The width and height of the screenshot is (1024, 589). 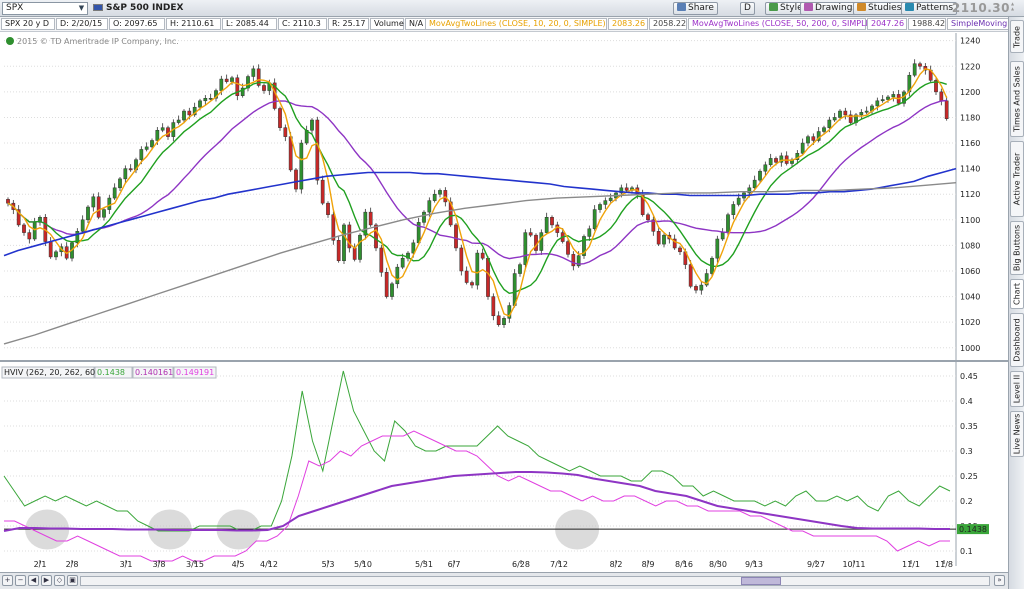 What do you see at coordinates (999, 580) in the screenshot?
I see `scroll-end-icon: »` at bounding box center [999, 580].